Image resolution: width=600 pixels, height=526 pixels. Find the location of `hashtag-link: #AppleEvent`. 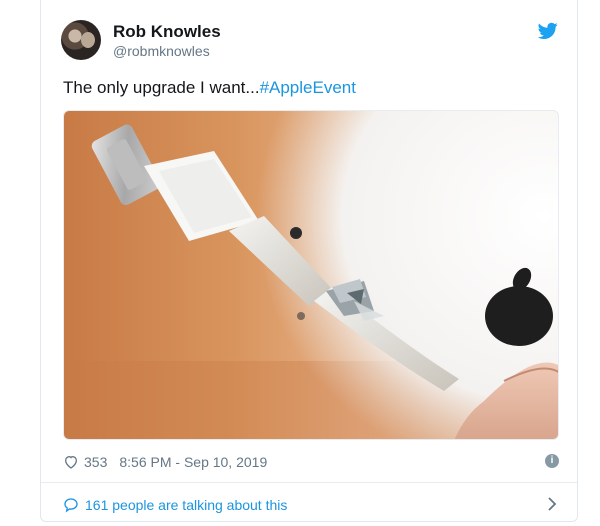

hashtag-link: #AppleEvent is located at coordinates (308, 87).